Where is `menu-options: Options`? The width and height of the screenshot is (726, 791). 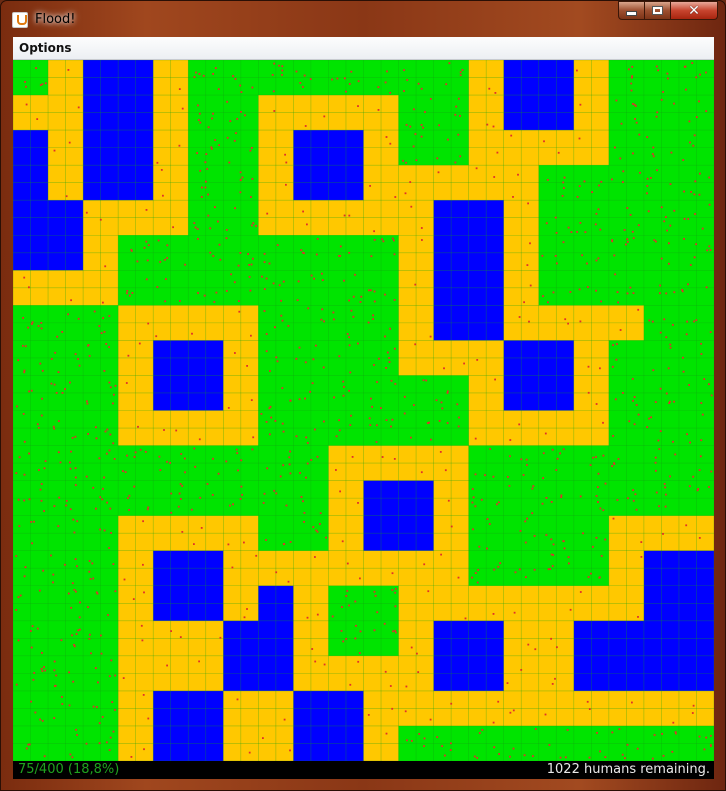 menu-options: Options is located at coordinates (45, 48).